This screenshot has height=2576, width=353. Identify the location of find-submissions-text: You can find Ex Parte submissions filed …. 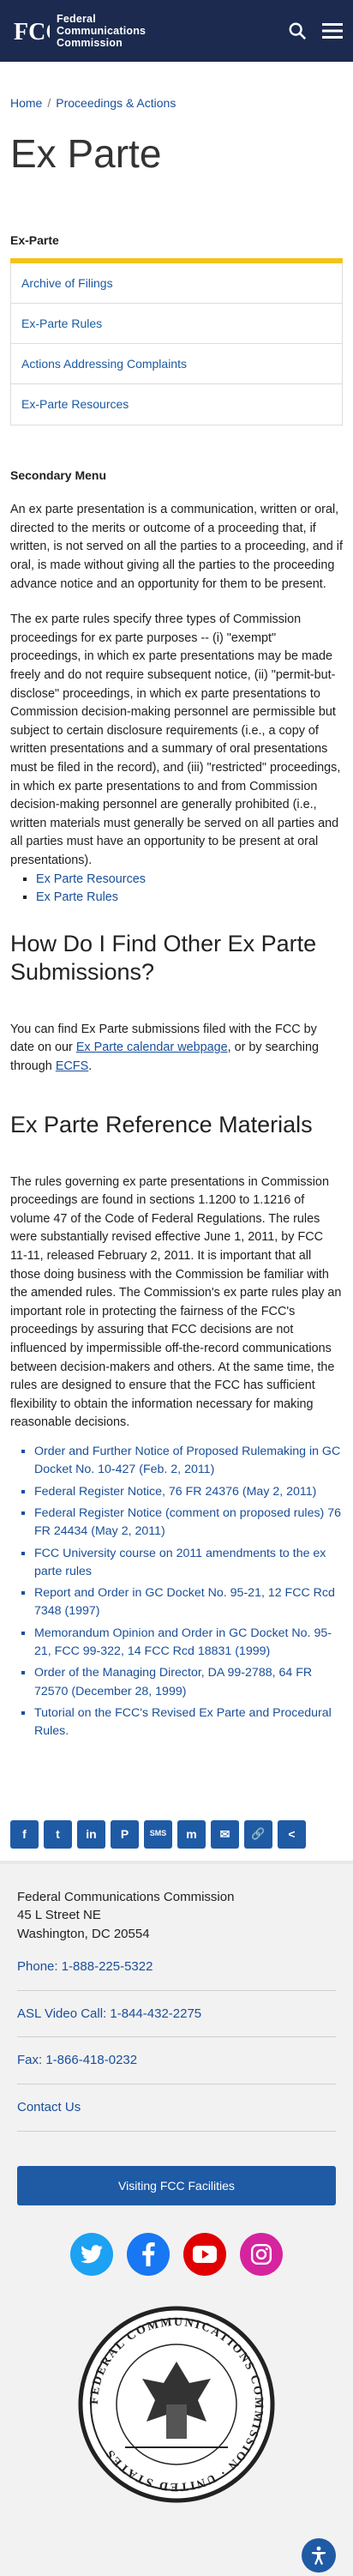
(176, 1049).